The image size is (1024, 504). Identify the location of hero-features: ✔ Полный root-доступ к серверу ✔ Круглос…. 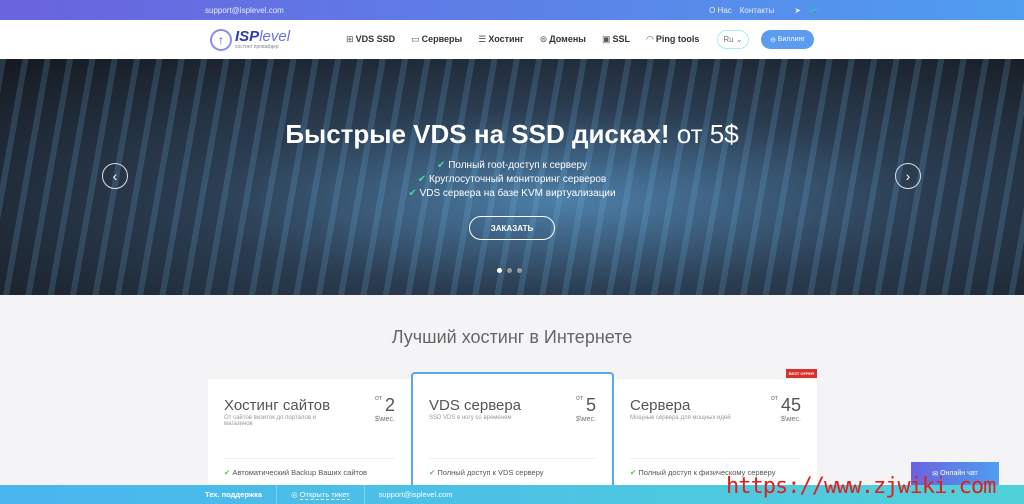
(512, 180).